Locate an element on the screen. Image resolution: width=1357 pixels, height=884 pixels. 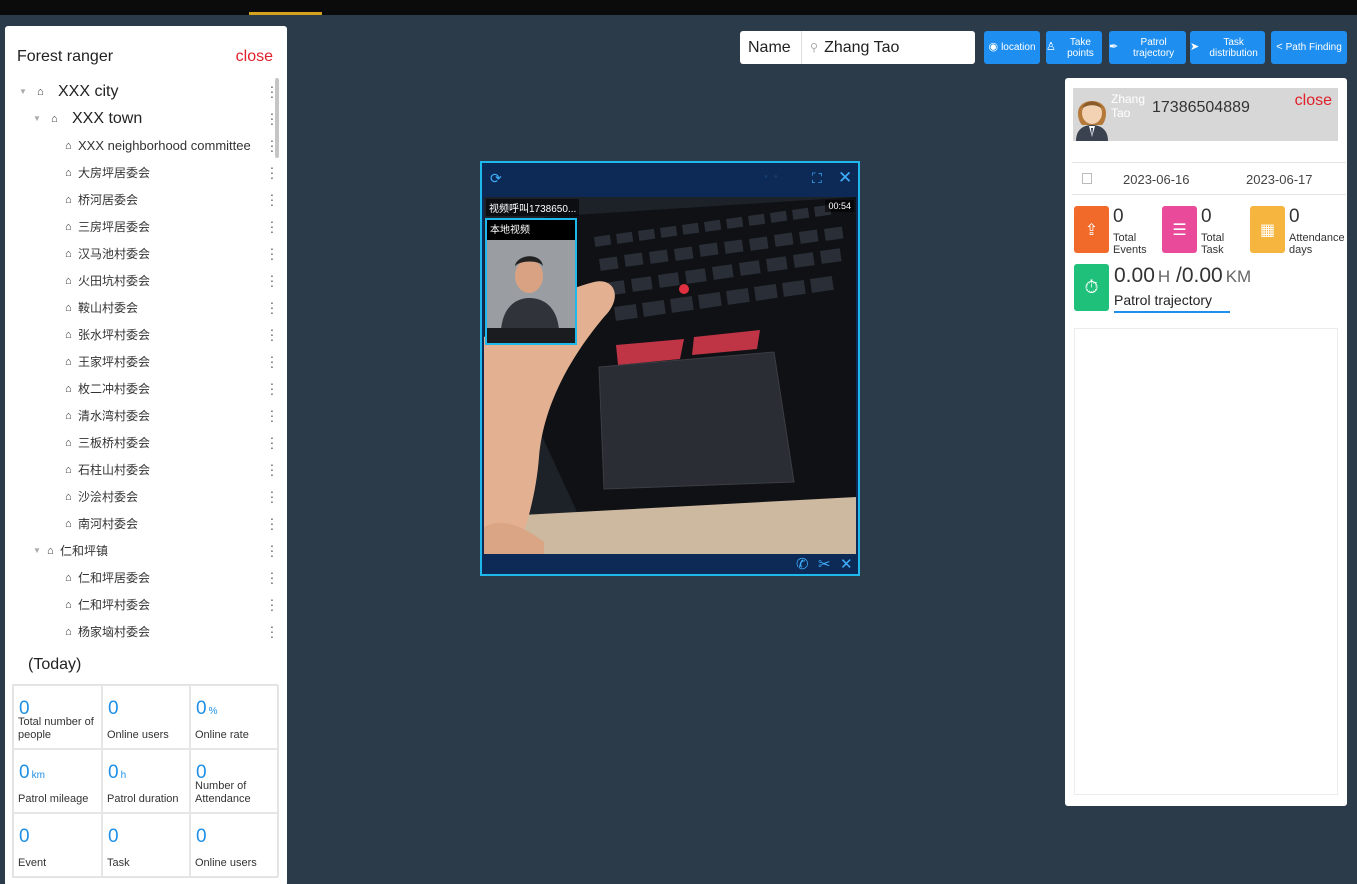
name-search: ⚲ is located at coordinates (888, 47).